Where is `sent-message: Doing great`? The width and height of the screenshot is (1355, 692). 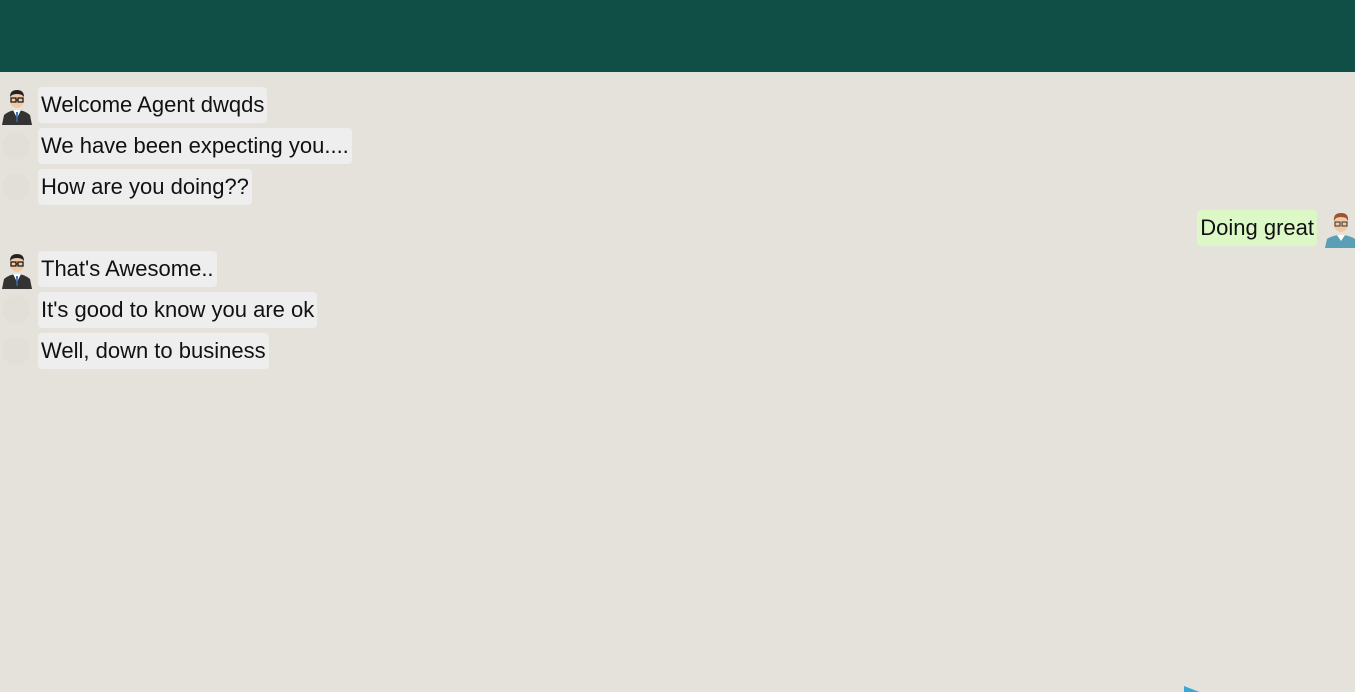
sent-message: Doing great is located at coordinates (1257, 228).